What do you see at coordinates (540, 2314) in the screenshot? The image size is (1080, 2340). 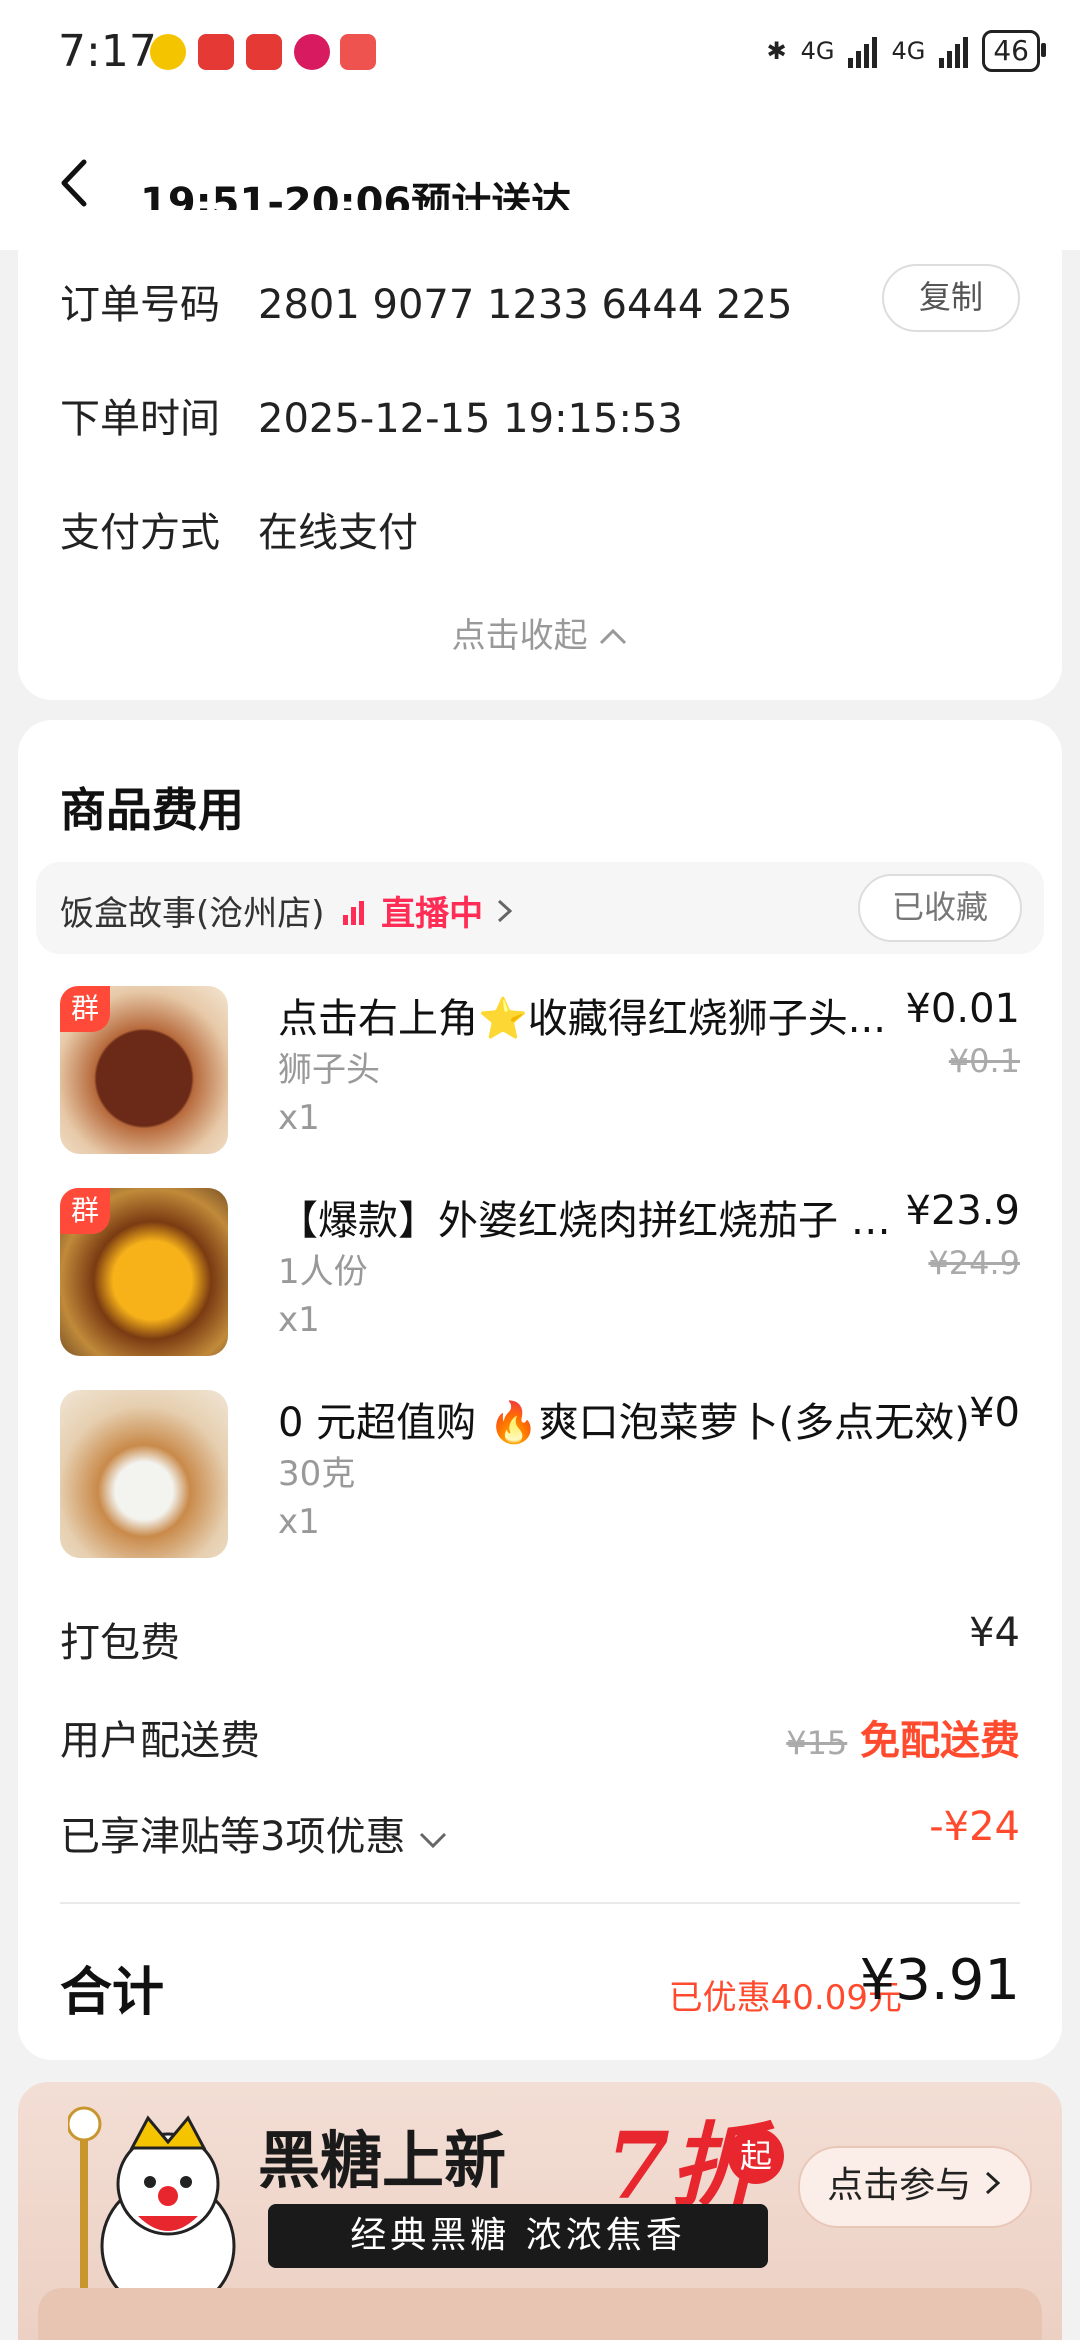 I see `banner-product-strip` at bounding box center [540, 2314].